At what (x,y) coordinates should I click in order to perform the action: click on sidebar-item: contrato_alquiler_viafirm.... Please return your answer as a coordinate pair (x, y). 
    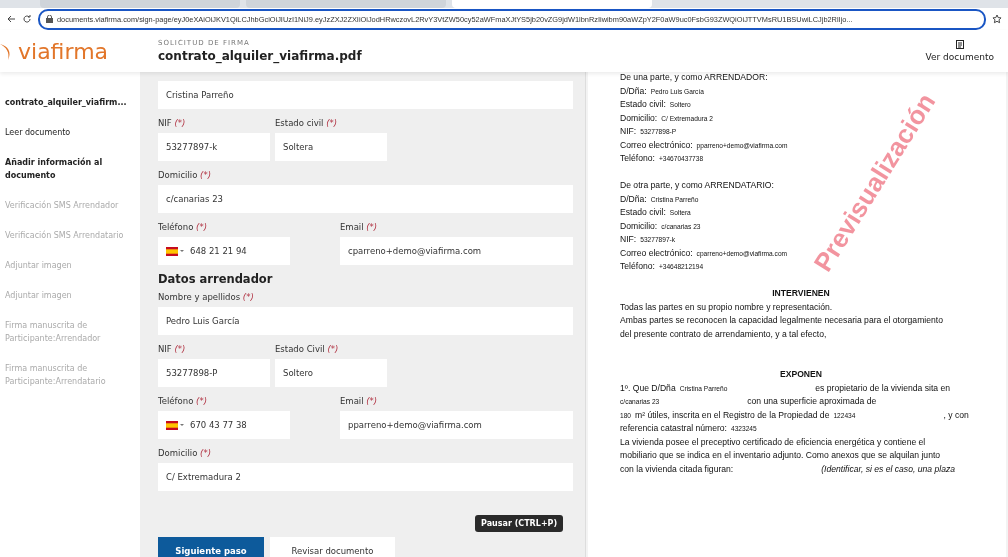
    Looking at the image, I should click on (71, 102).